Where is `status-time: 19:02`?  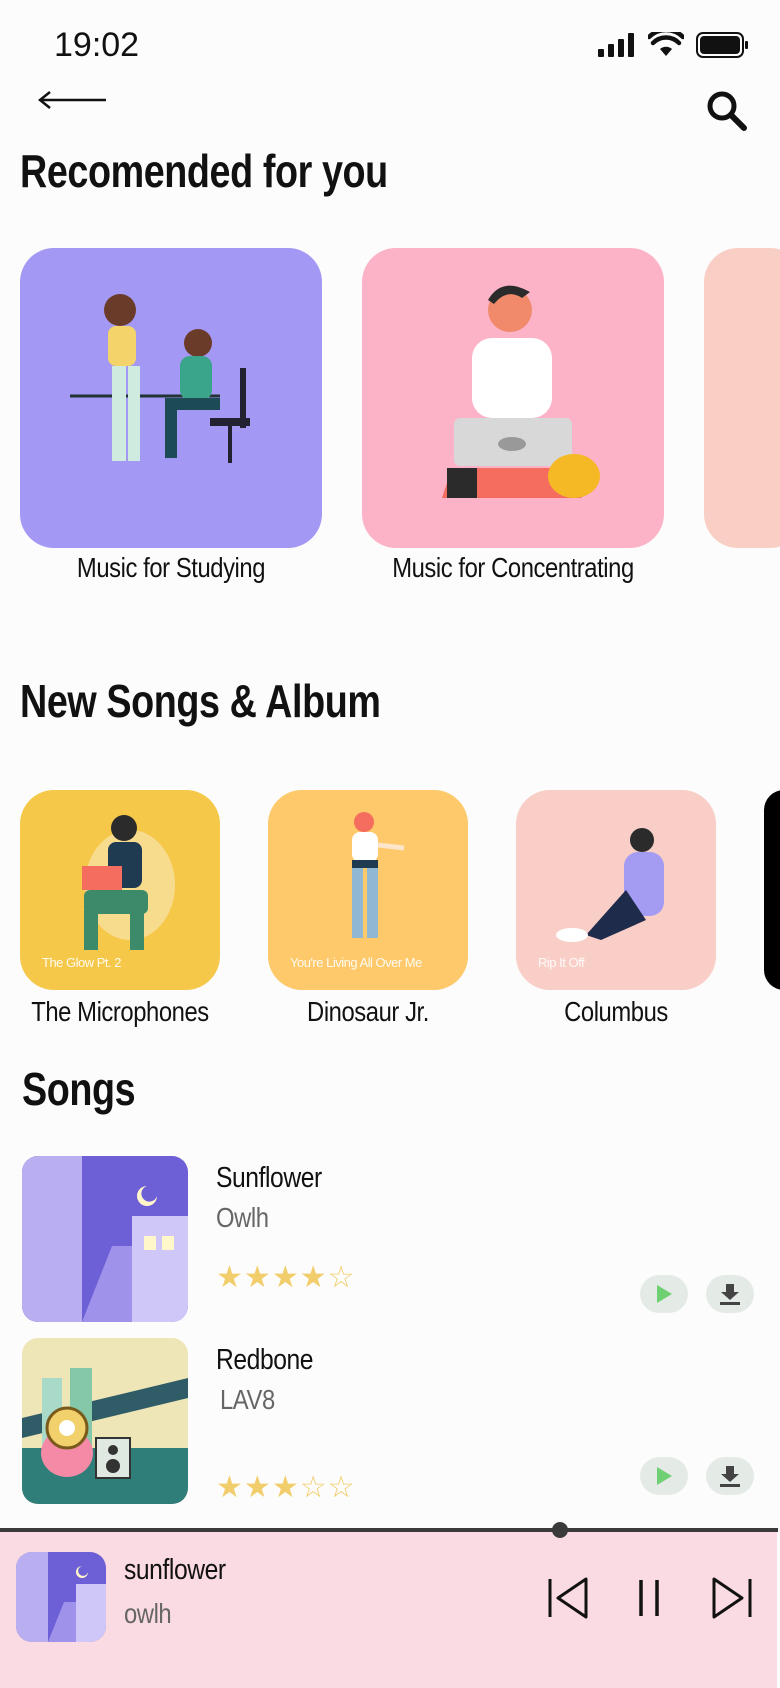
status-time: 19:02 is located at coordinates (97, 45).